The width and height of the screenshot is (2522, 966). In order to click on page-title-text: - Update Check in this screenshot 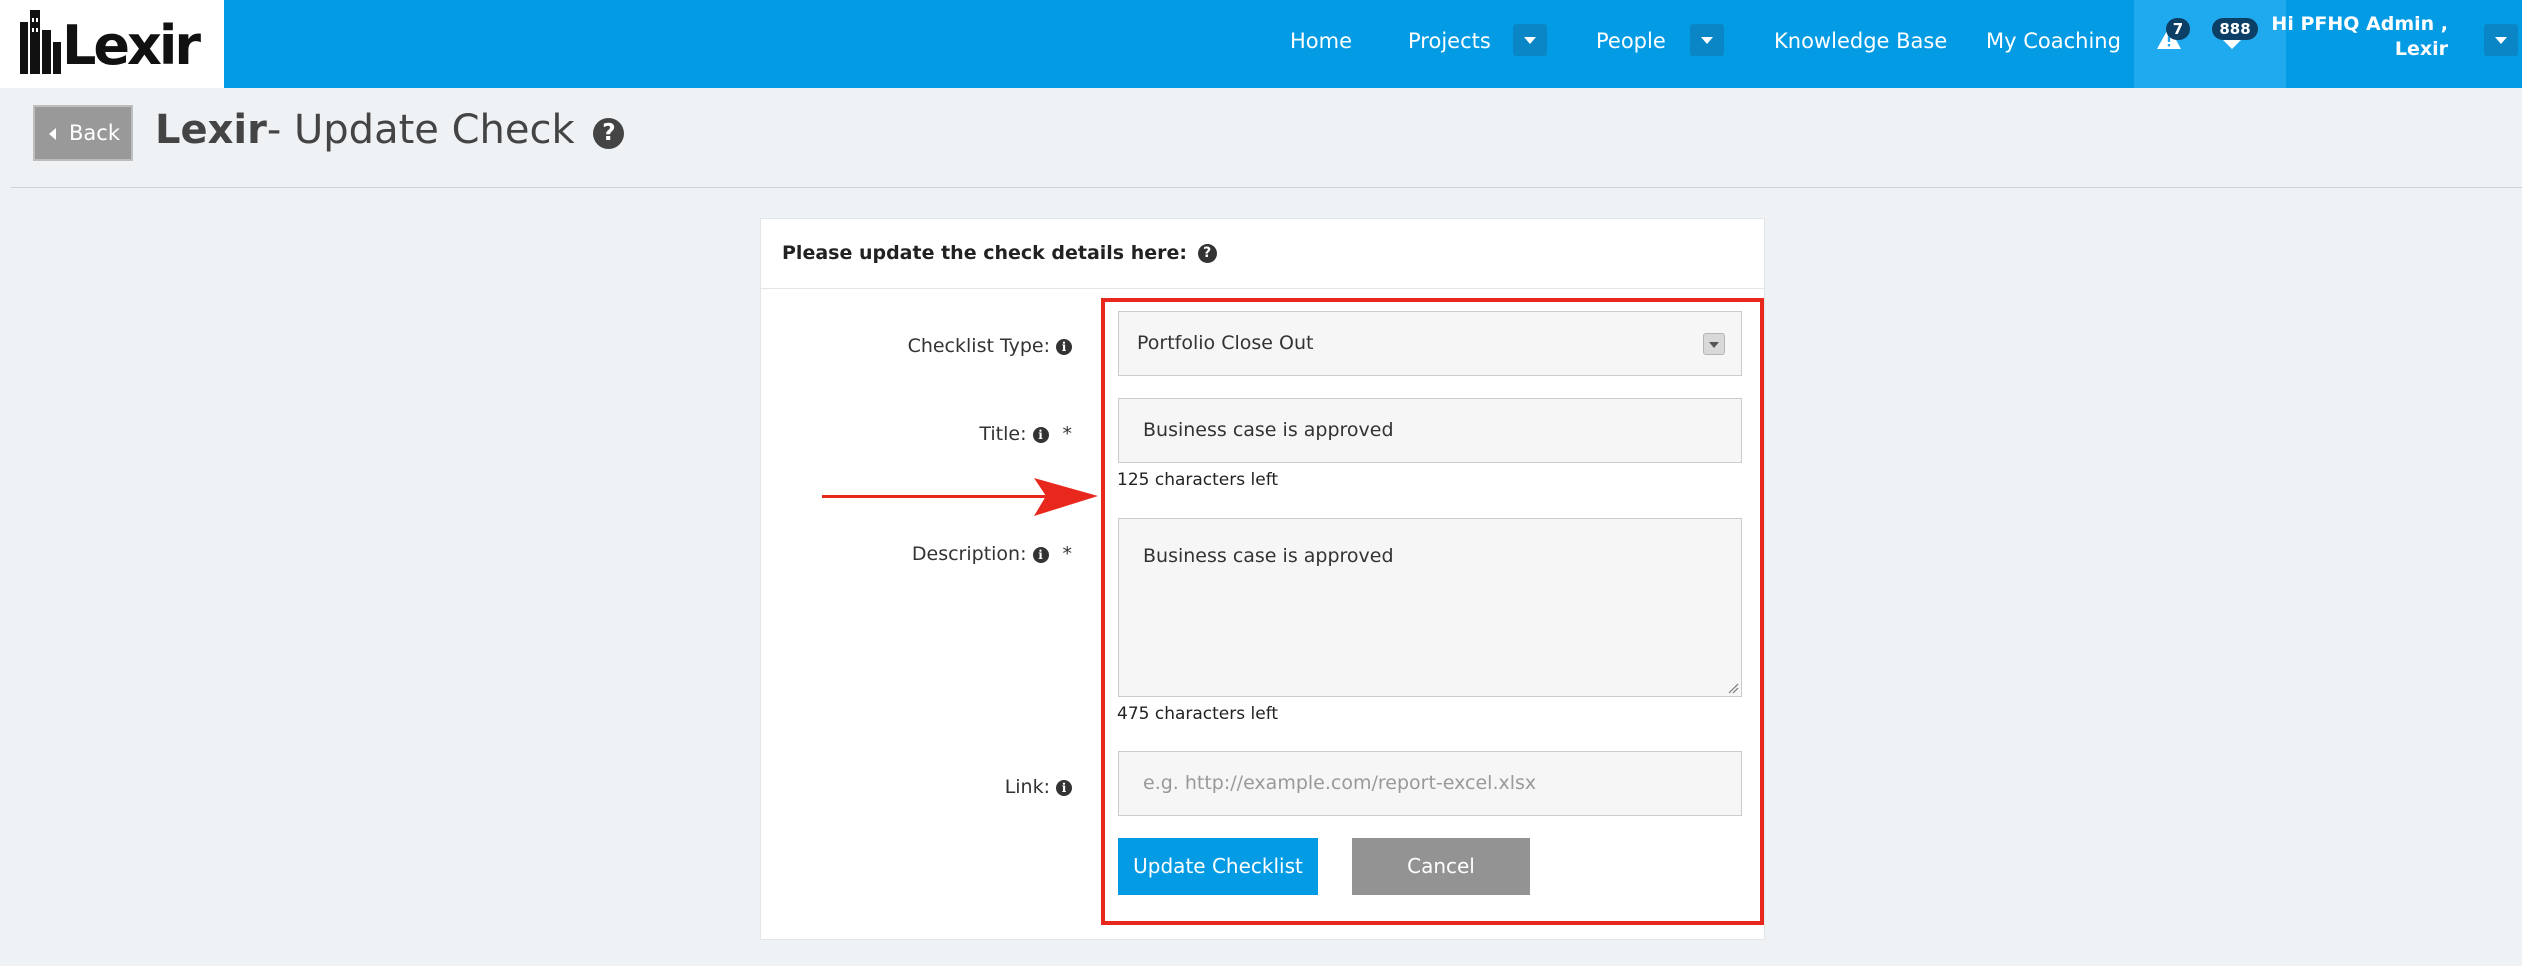, I will do `click(420, 130)`.